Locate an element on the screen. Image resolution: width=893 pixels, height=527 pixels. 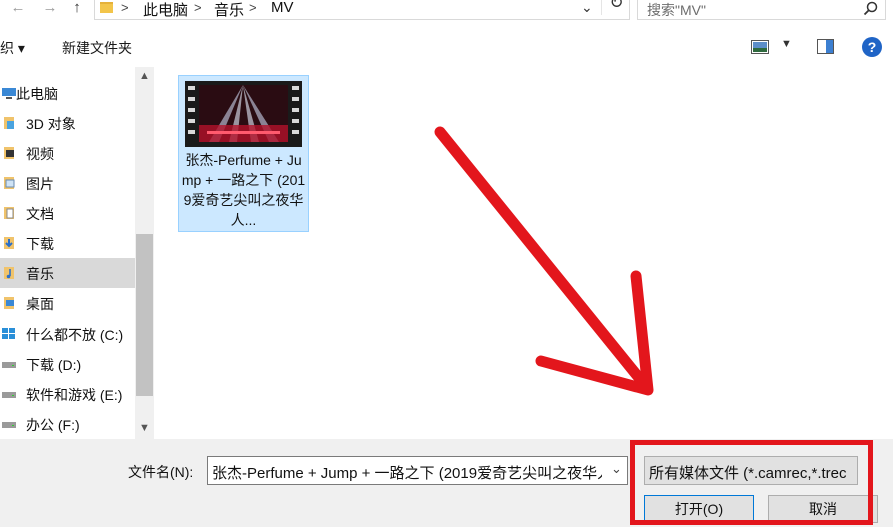
nav-item-drive-f: 办公 (F:) is located at coordinates (67, 424).